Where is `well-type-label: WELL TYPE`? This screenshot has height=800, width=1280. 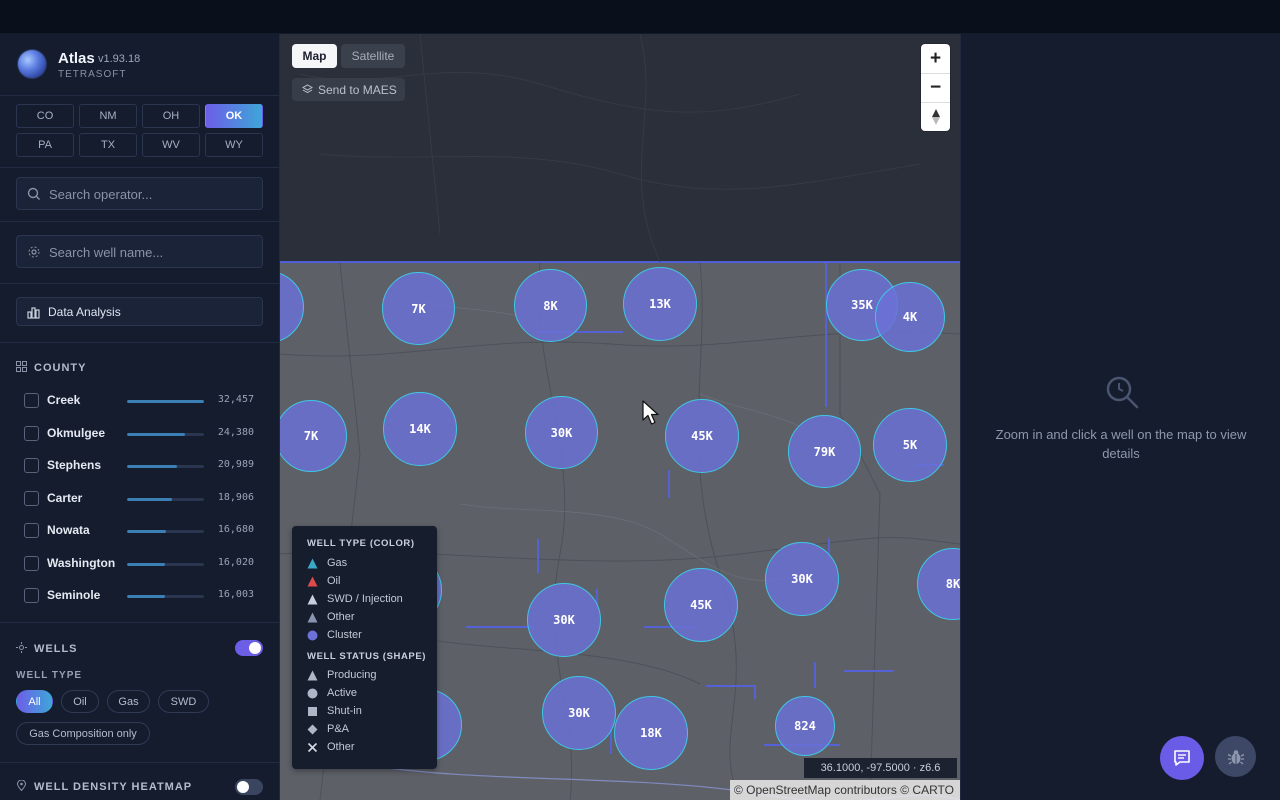
well-type-label: WELL TYPE is located at coordinates (49, 675).